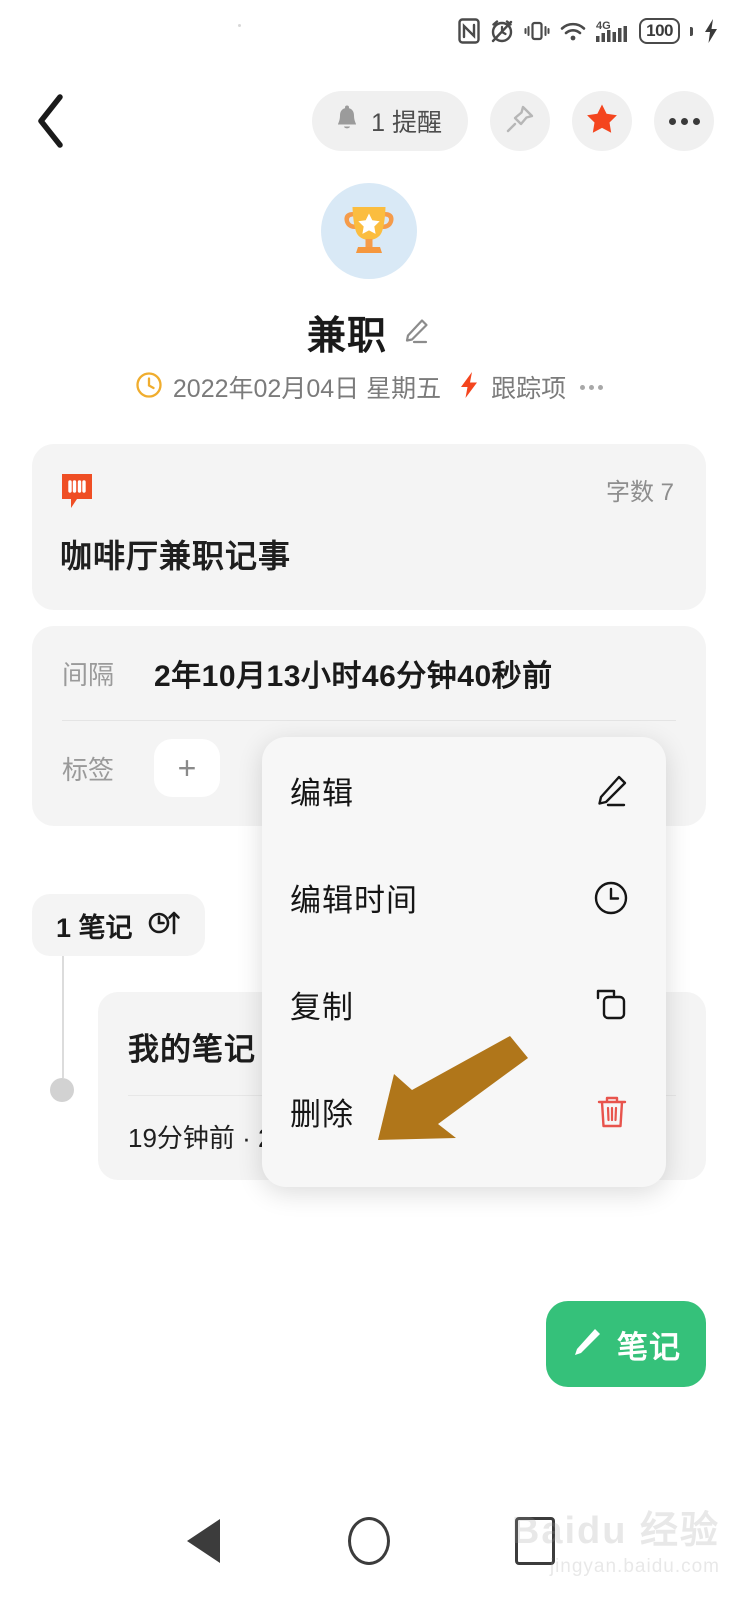  What do you see at coordinates (629, 492) in the screenshot?
I see `word-count-label: 字数` at bounding box center [629, 492].